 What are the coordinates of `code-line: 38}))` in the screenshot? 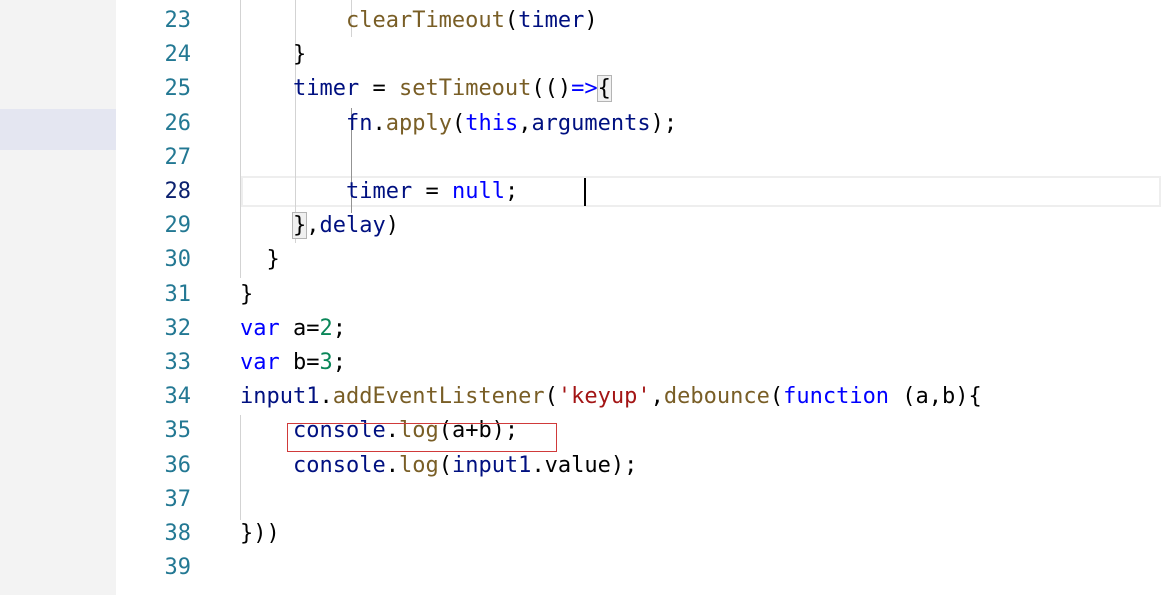 It's located at (638, 534).